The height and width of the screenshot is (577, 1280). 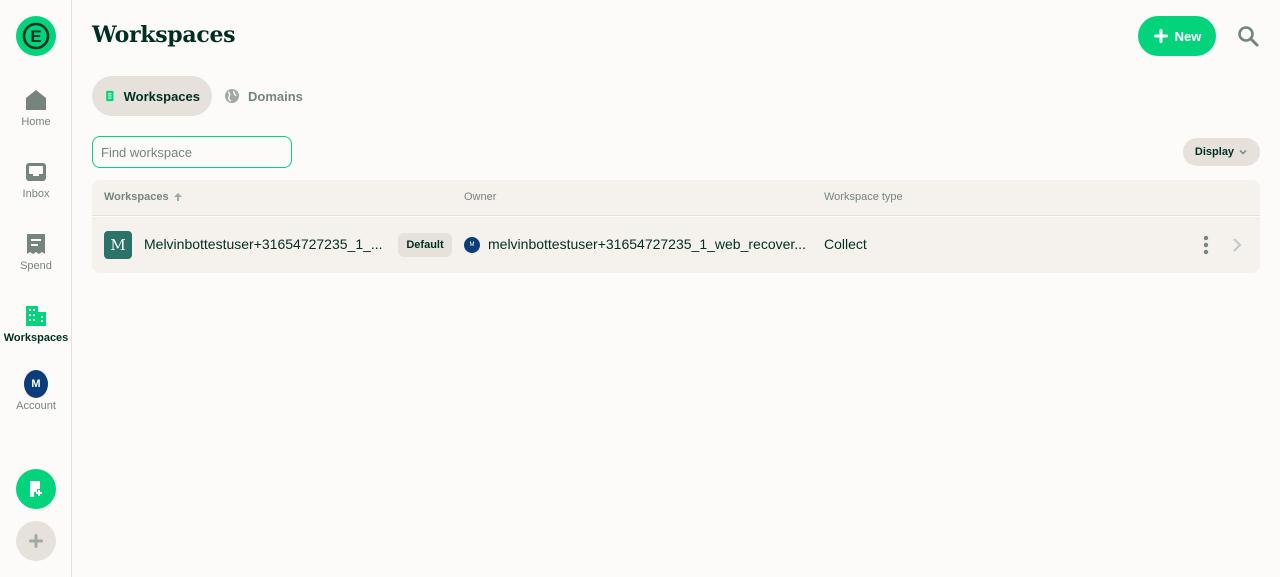 I want to click on tab-workspaces: Workspaces, so click(x=152, y=96).